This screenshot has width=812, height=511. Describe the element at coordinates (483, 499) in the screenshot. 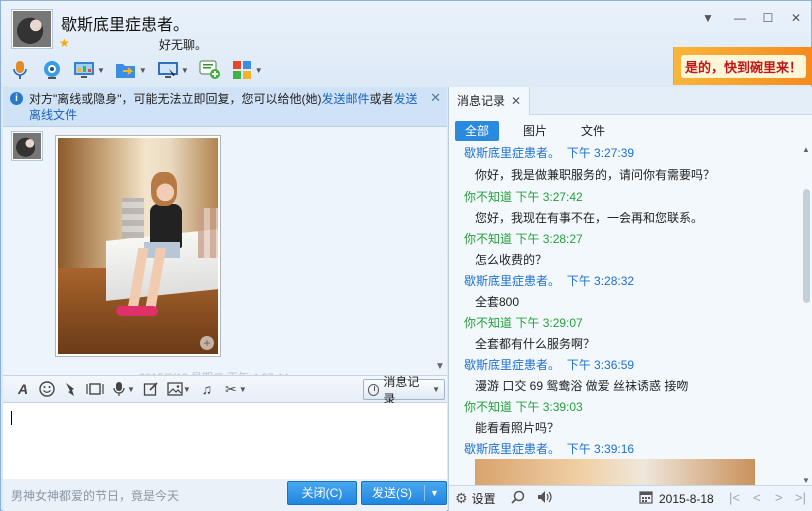

I see `settings-label: 设置` at that location.